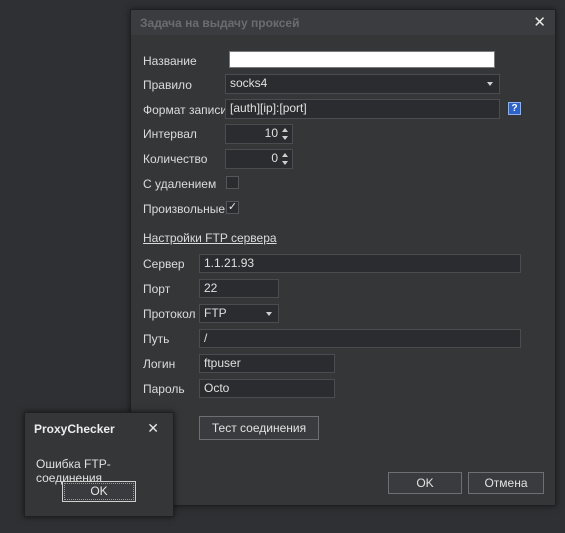  What do you see at coordinates (249, 83) in the screenshot?
I see `rule-select-value: socks4` at bounding box center [249, 83].